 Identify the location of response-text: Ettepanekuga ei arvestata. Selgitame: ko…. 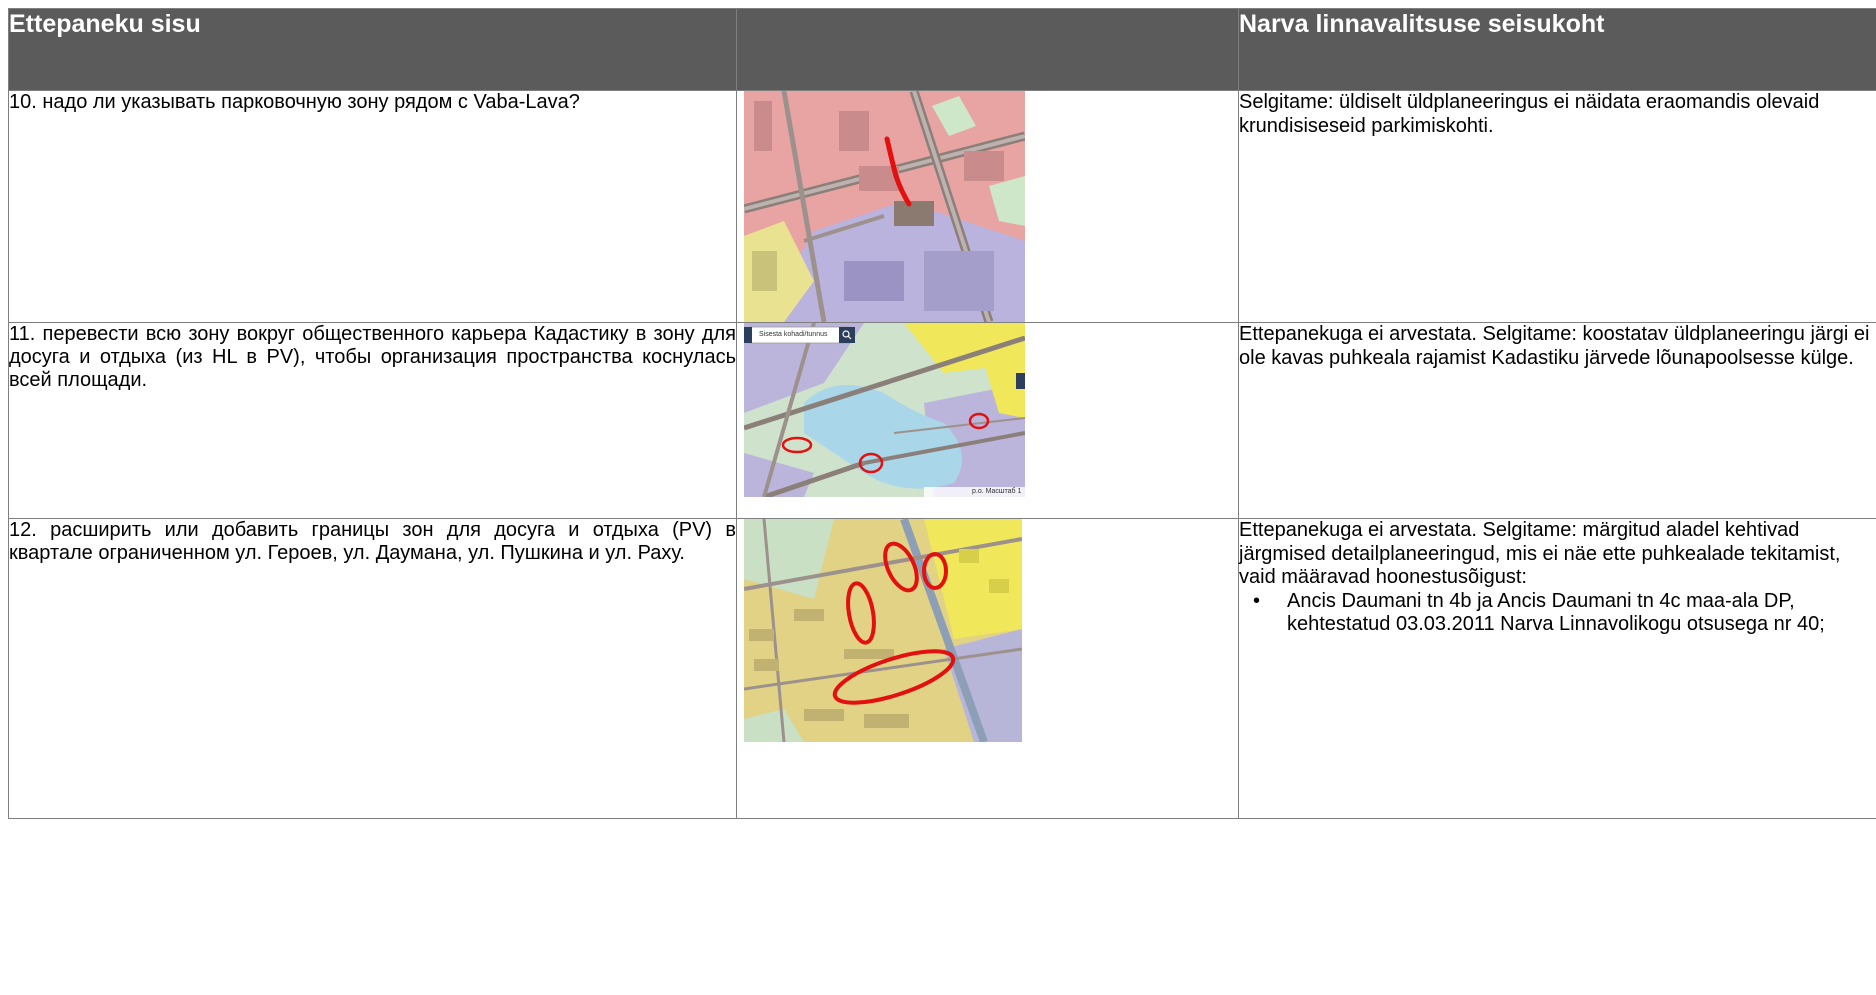
(1557, 420).